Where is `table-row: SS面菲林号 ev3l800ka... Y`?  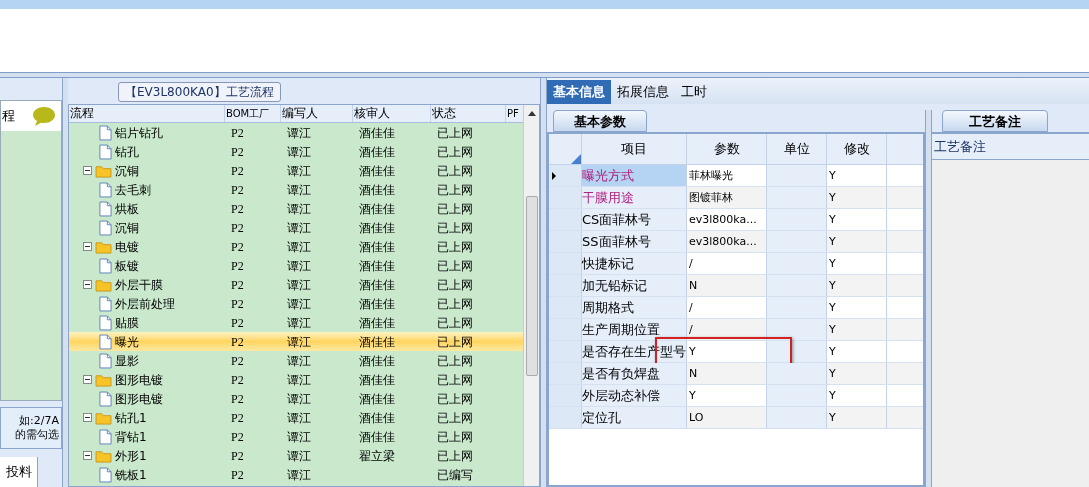
table-row: SS面菲林号 ev3l800ka... Y is located at coordinates (736, 242).